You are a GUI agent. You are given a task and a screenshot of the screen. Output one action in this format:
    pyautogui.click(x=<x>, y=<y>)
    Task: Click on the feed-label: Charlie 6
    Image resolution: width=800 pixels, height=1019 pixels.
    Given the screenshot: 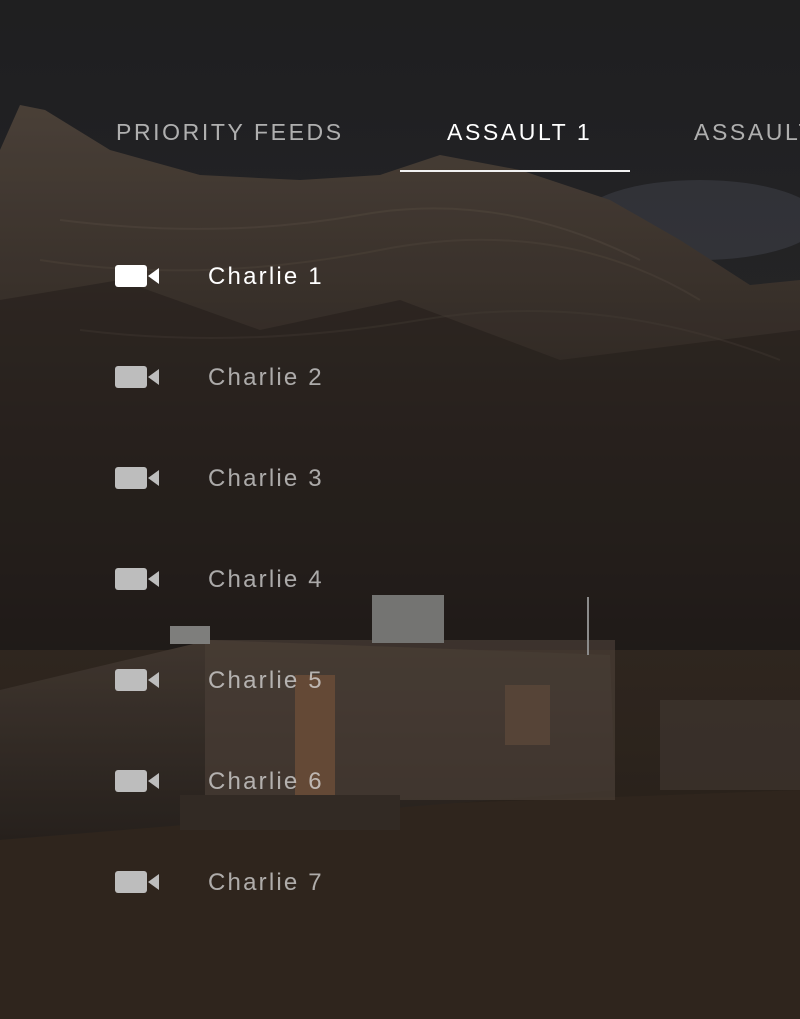 What is the action you would take?
    pyautogui.click(x=266, y=781)
    